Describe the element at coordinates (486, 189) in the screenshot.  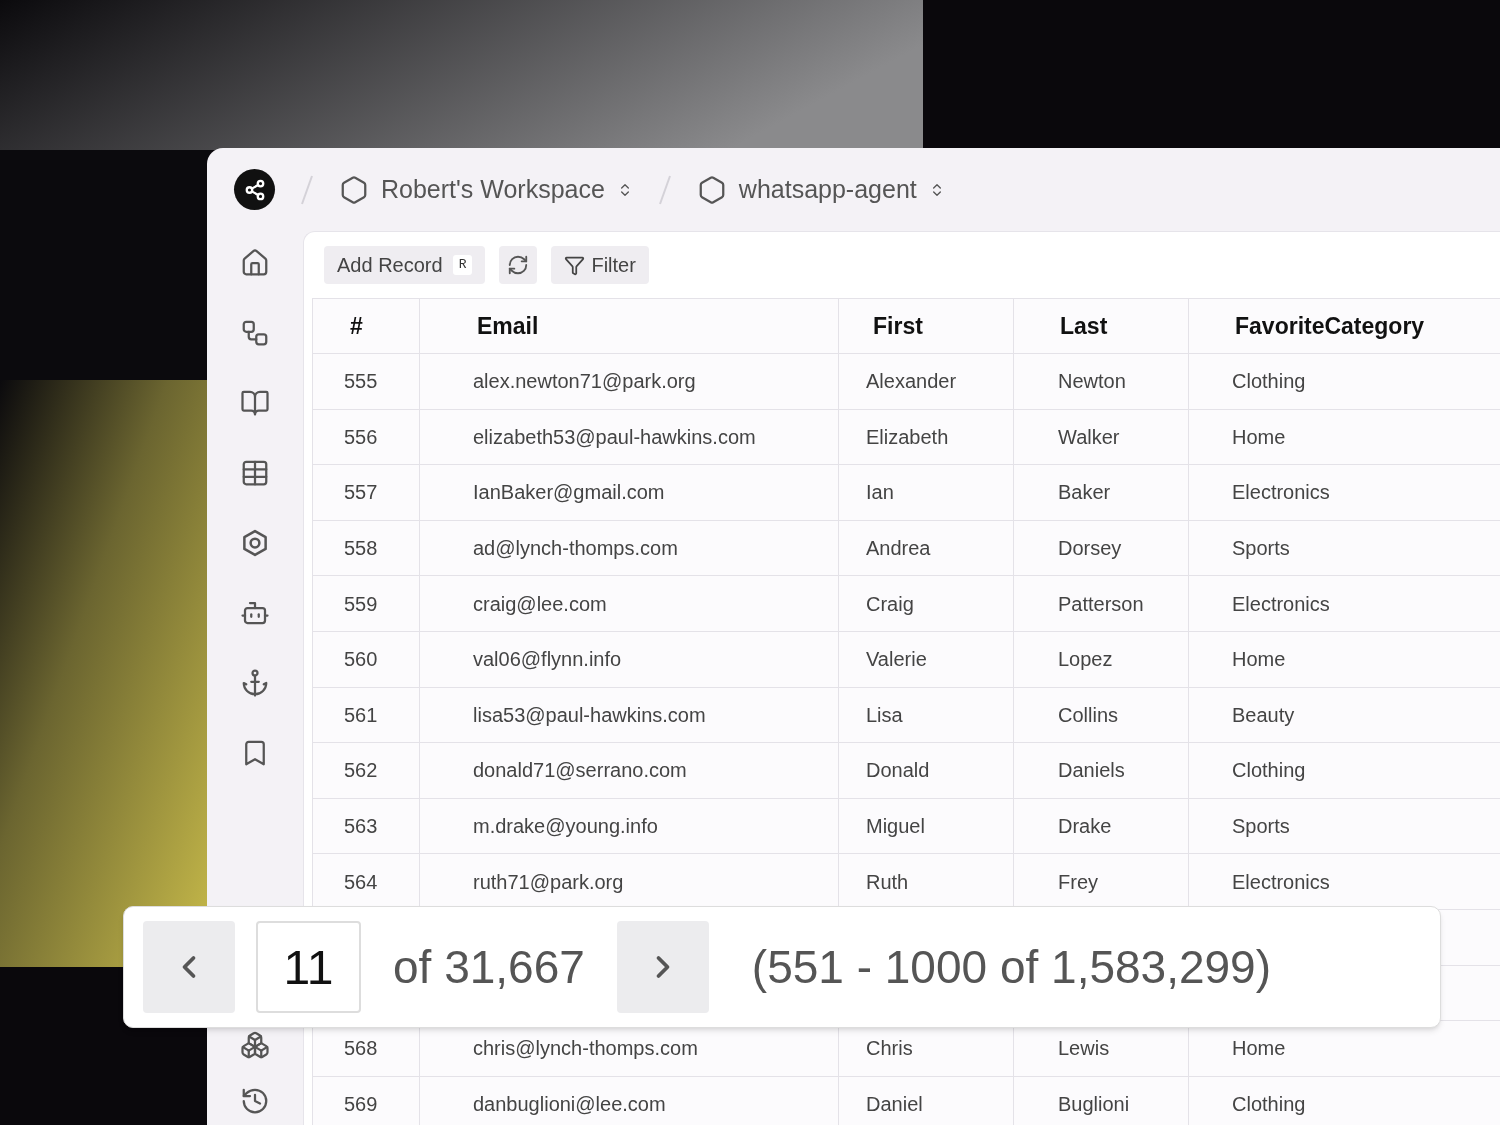
I see `breadcrumb-dropdown: Robert's Workspace` at that location.